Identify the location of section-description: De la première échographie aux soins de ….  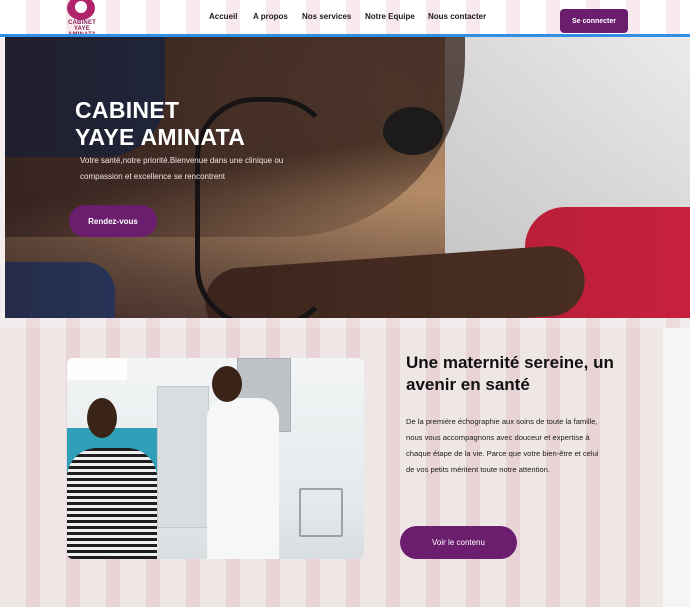
(502, 445).